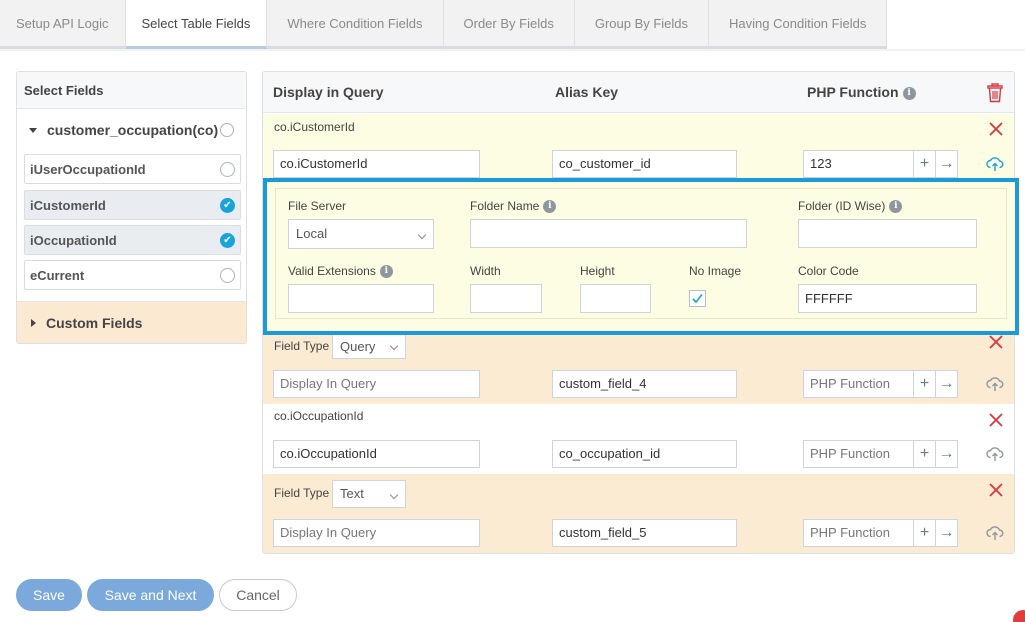 Image resolution: width=1025 pixels, height=622 pixels. I want to click on row-field-name: co.iCustomerId, so click(314, 127).